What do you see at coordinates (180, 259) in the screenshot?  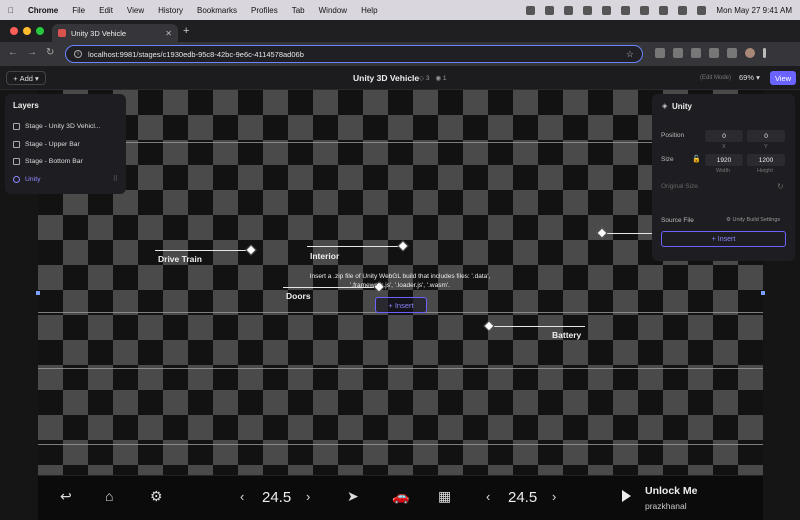 I see `drive-train-label: Drive Train` at bounding box center [180, 259].